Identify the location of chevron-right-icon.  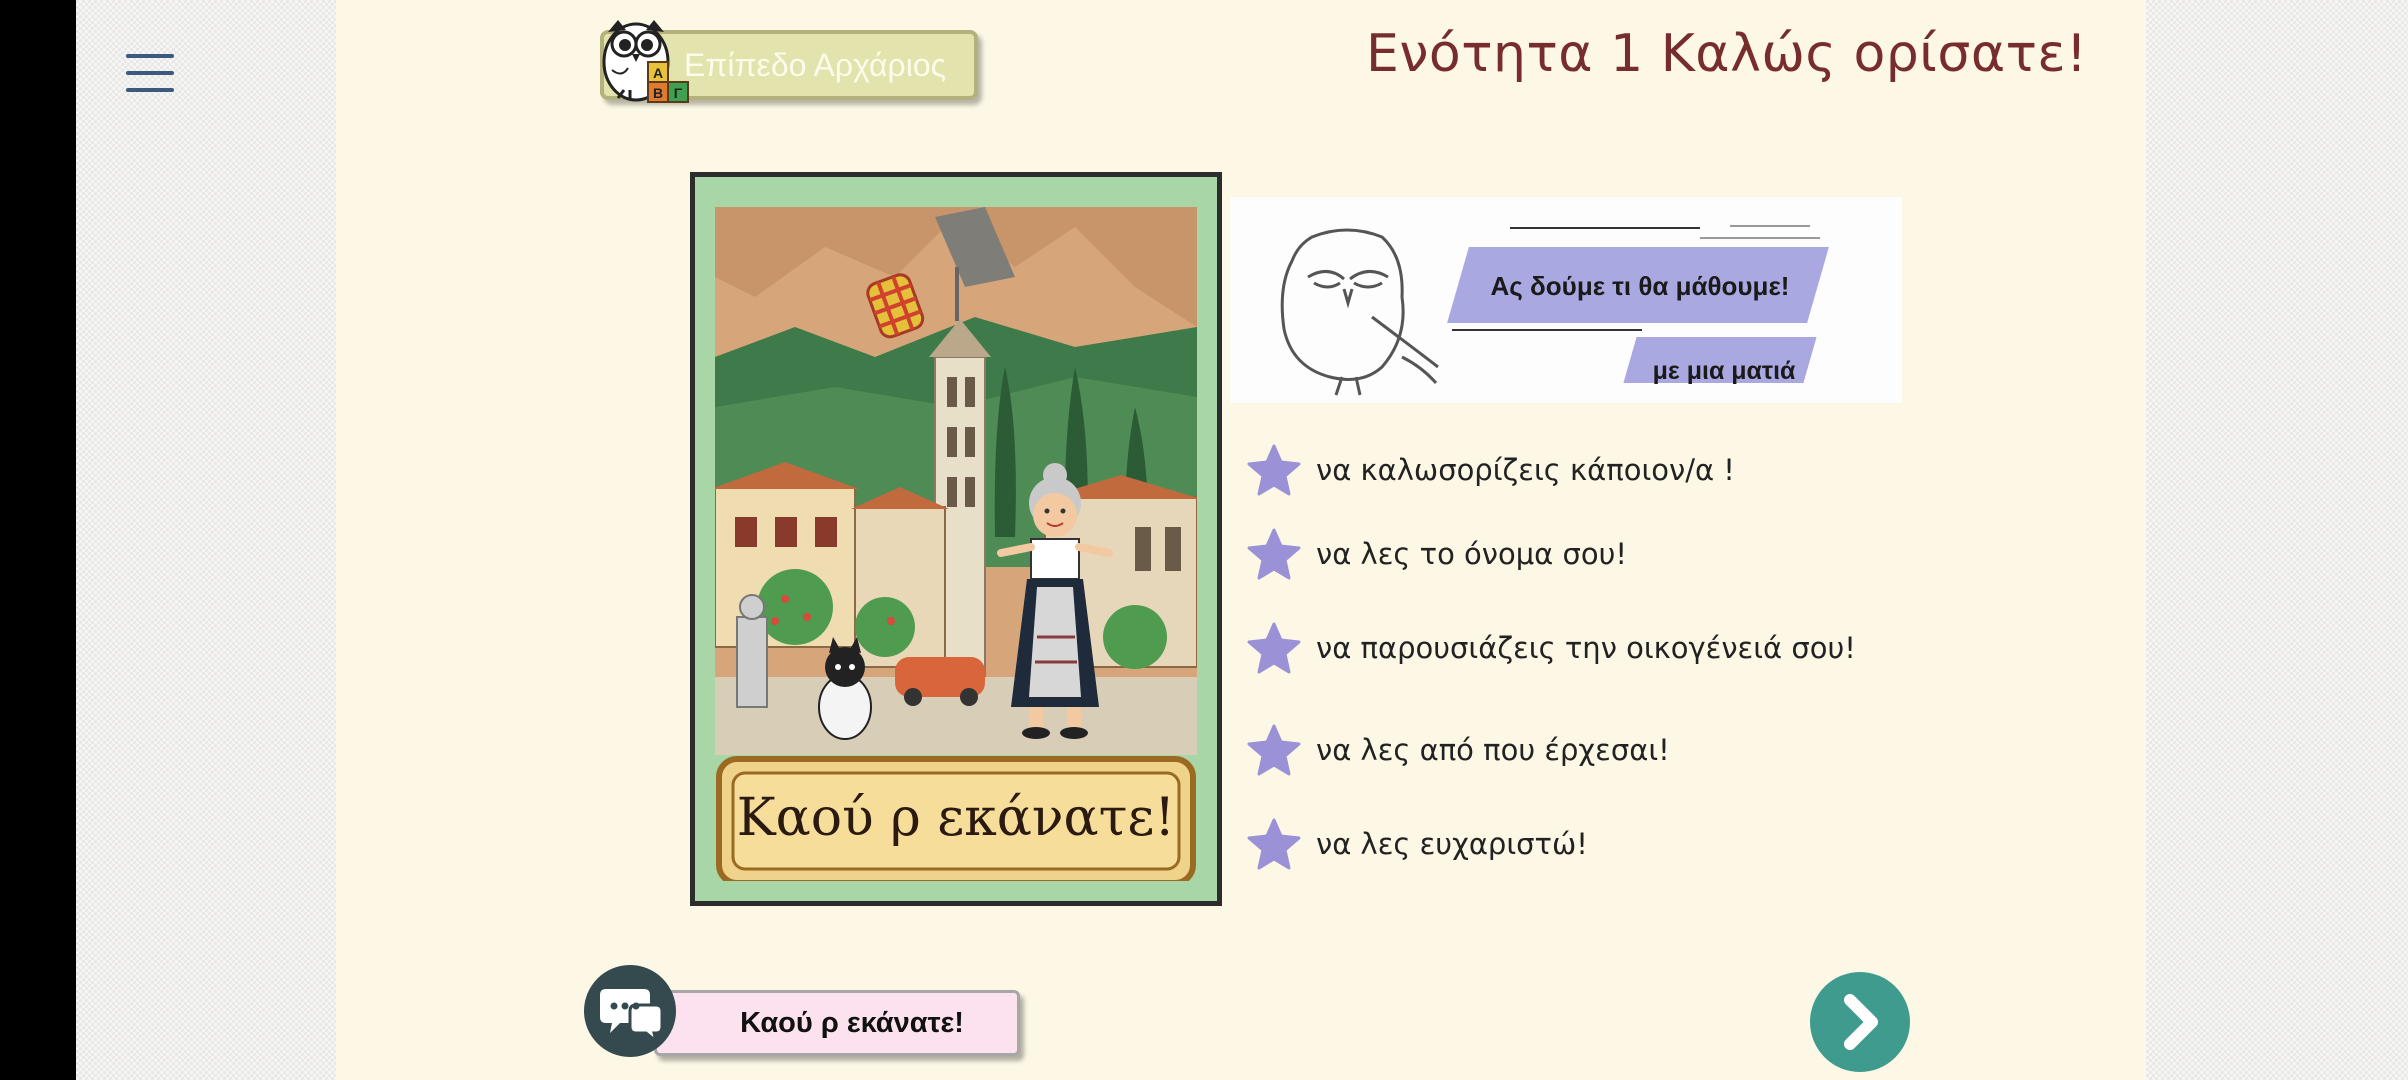
(1861, 1022).